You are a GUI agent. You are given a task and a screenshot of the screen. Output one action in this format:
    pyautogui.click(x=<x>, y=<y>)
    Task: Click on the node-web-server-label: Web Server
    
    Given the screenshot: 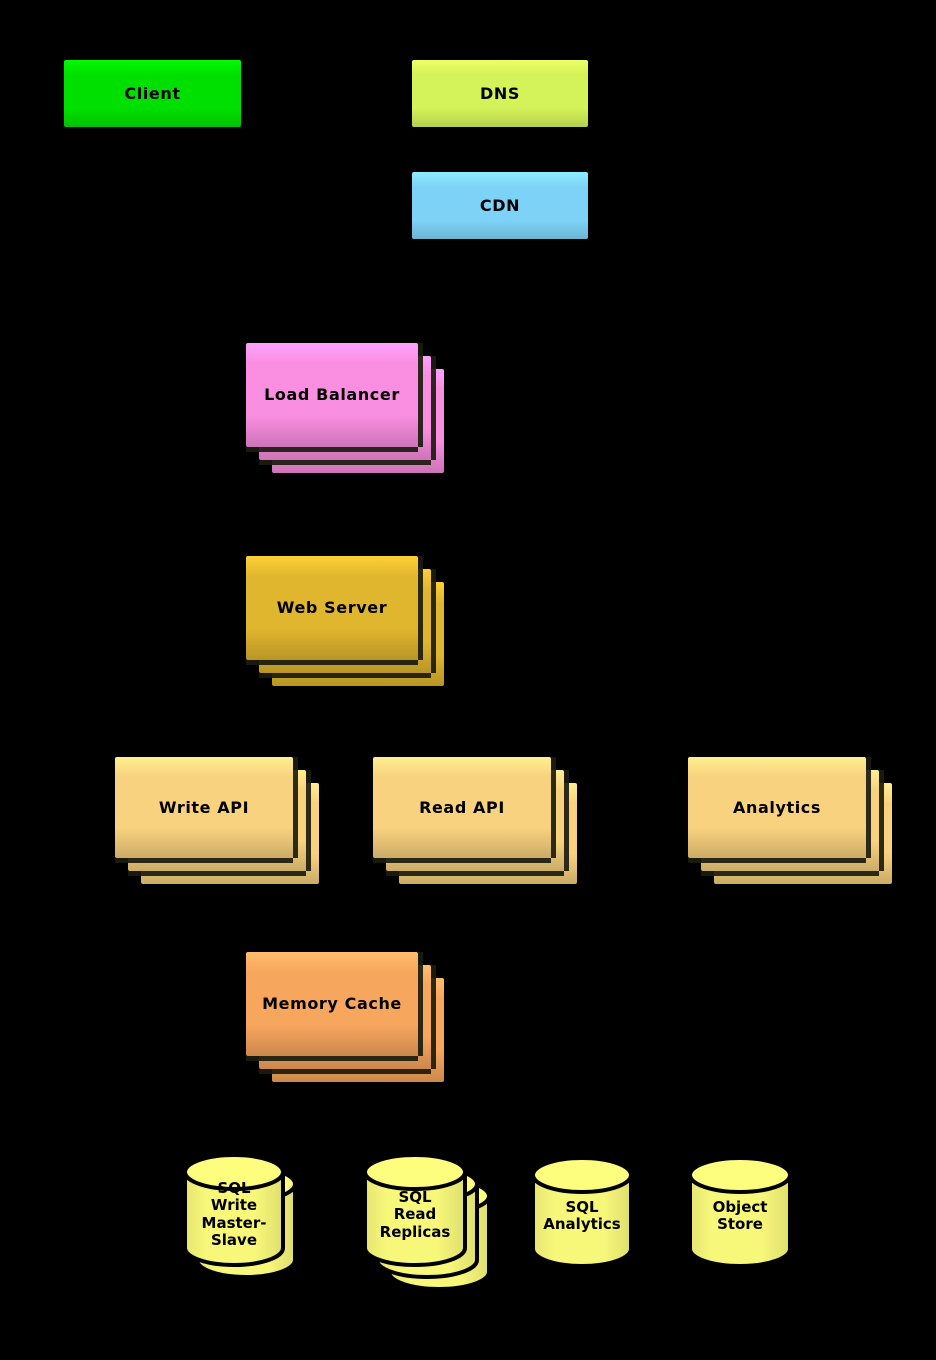 What is the action you would take?
    pyautogui.click(x=332, y=608)
    